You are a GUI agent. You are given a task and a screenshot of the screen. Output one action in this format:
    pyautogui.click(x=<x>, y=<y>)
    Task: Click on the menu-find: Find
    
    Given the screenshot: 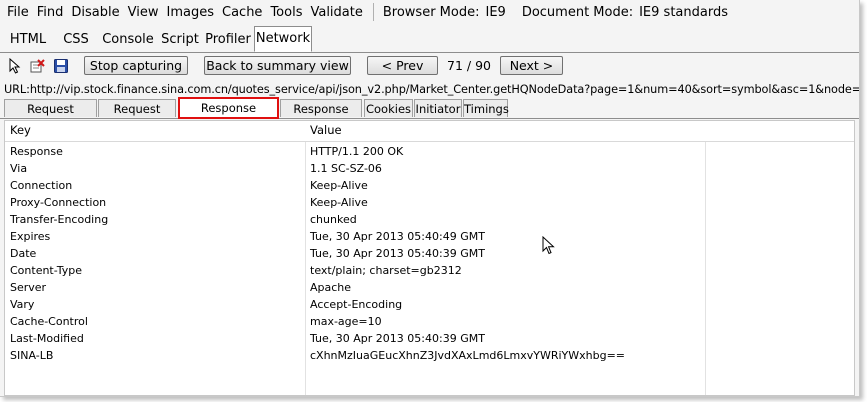 What is the action you would take?
    pyautogui.click(x=50, y=12)
    